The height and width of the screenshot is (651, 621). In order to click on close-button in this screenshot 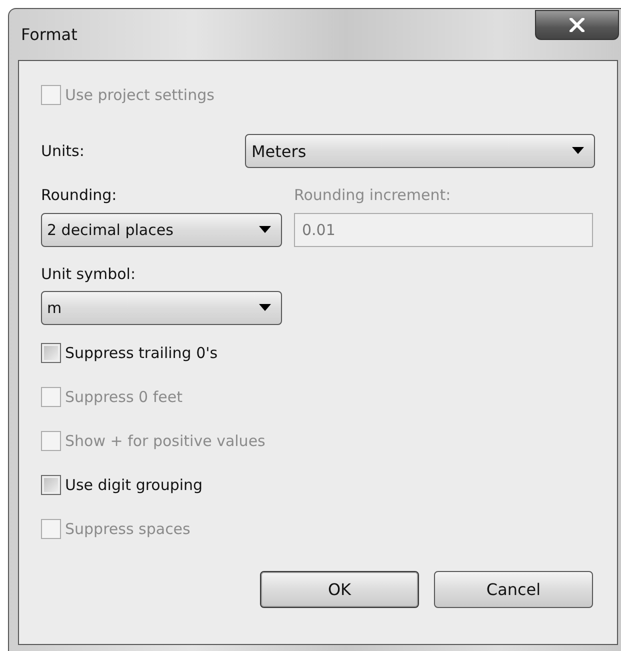, I will do `click(577, 25)`.